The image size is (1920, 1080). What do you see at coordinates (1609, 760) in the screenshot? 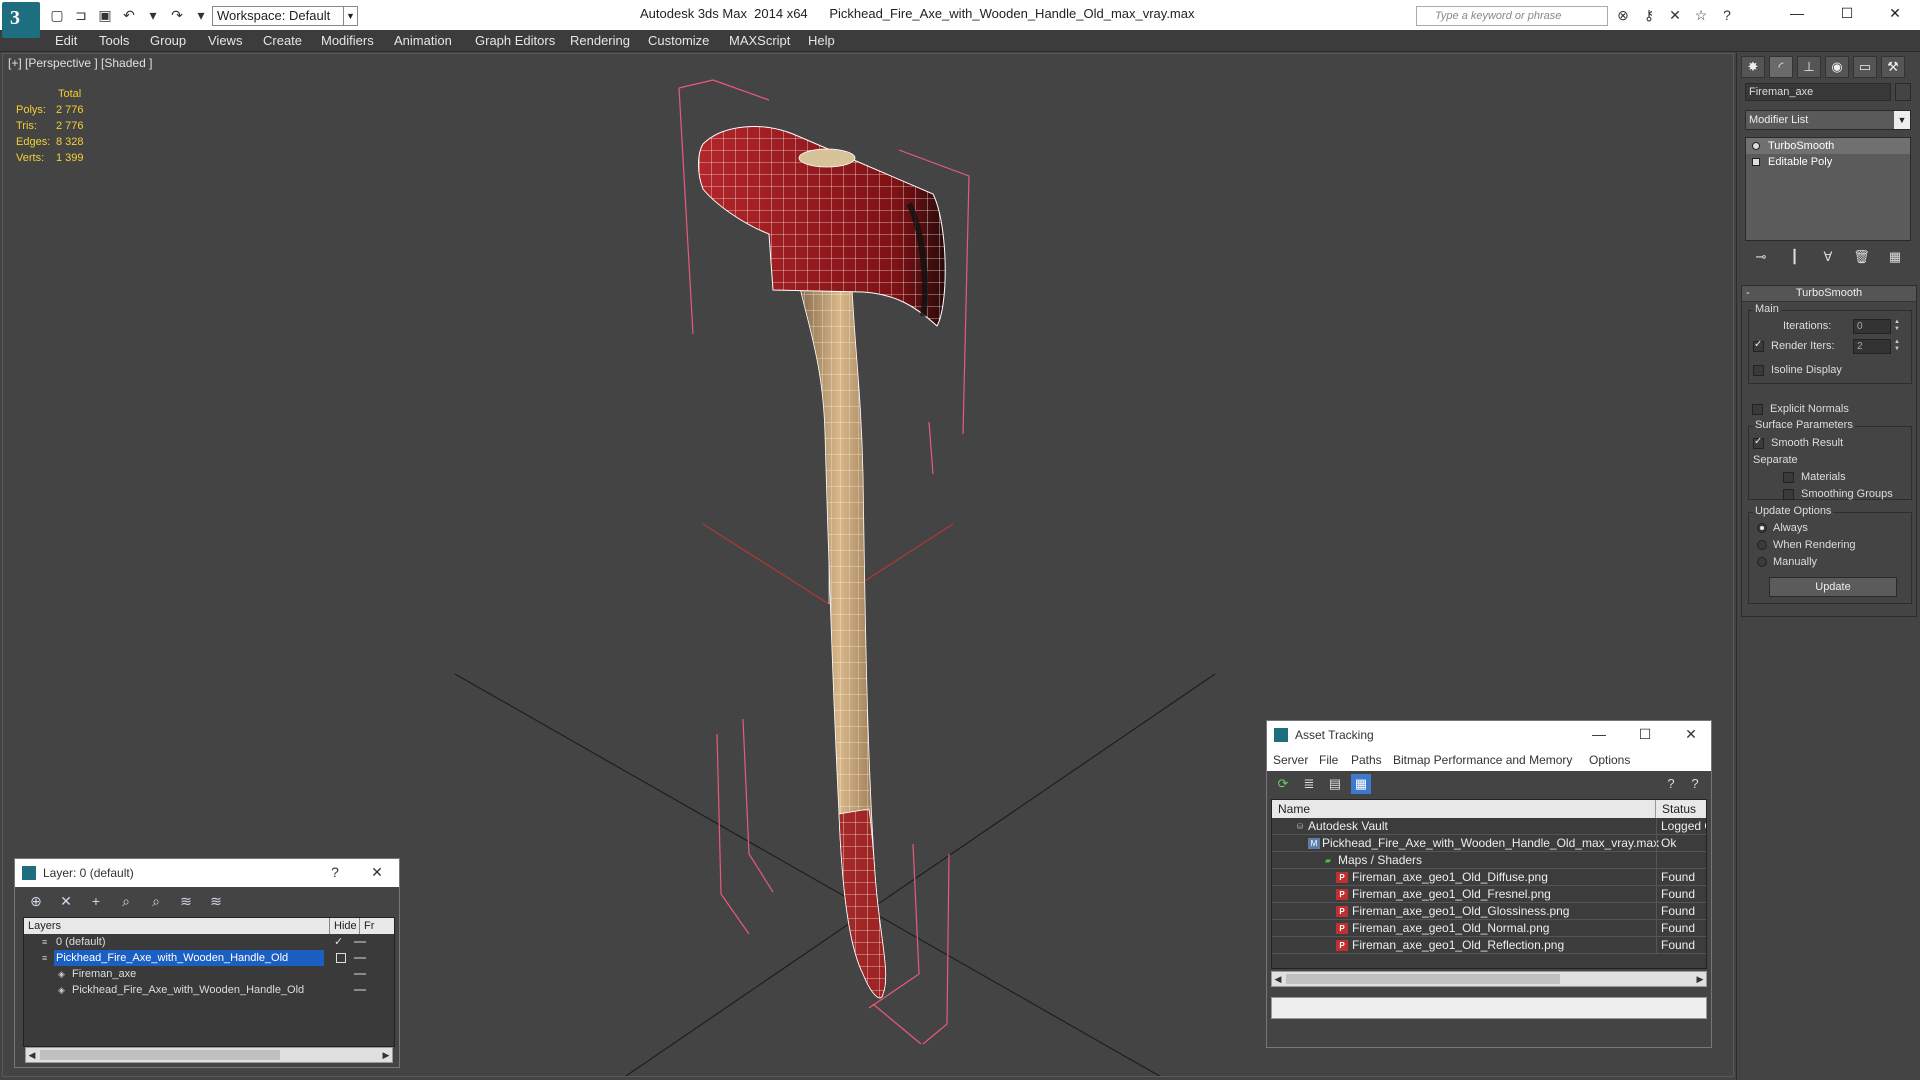
I see `menu-options: Options` at bounding box center [1609, 760].